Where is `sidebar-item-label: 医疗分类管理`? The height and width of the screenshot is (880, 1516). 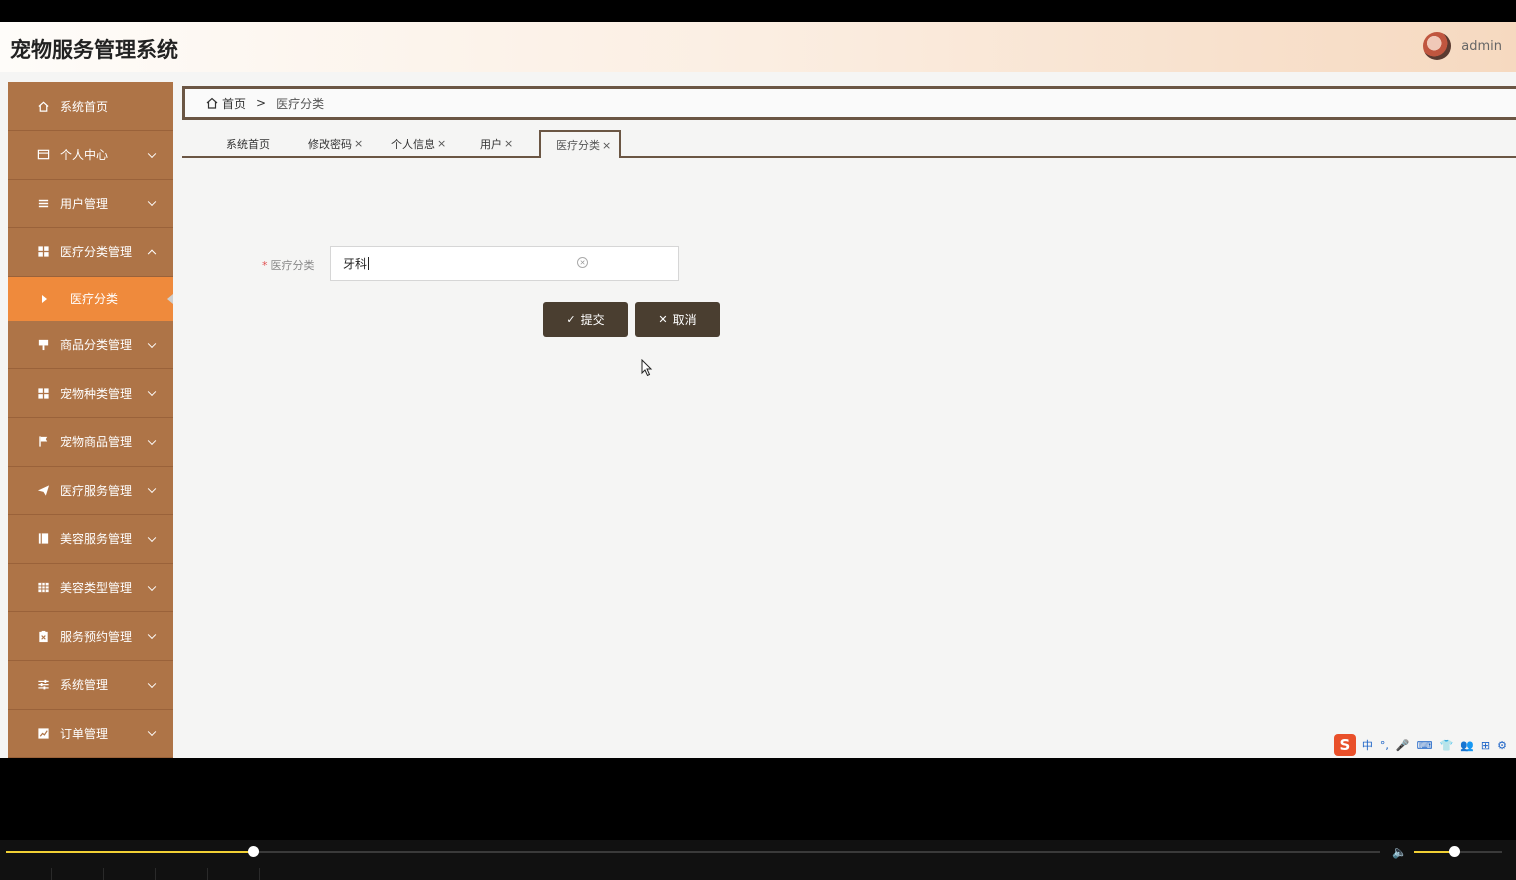 sidebar-item-label: 医疗分类管理 is located at coordinates (96, 252).